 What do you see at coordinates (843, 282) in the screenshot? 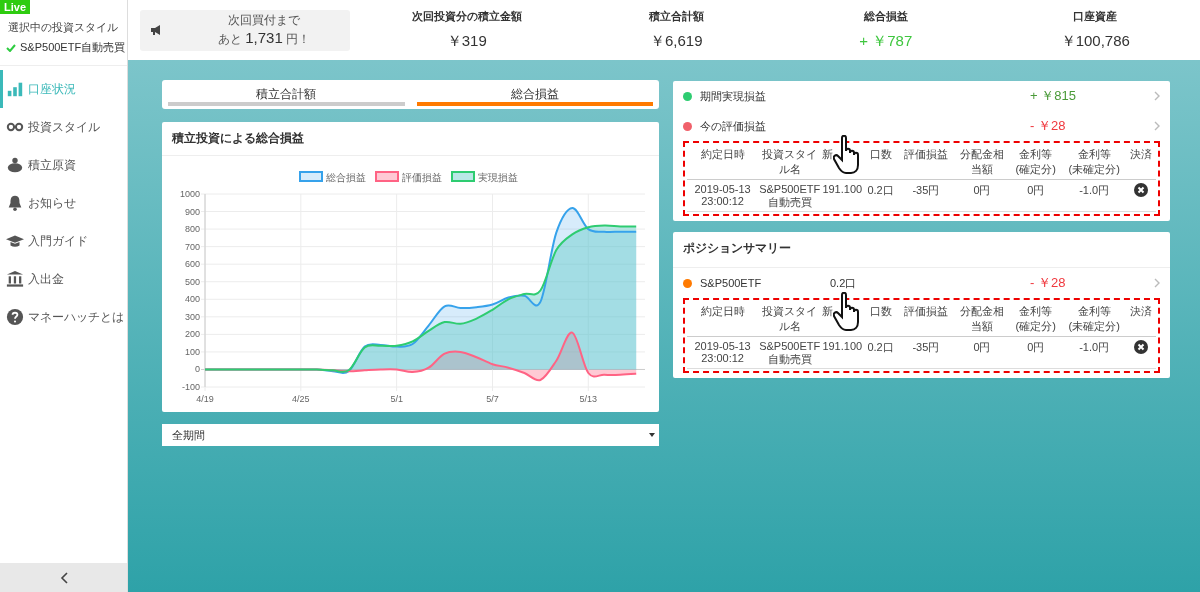
I see `quantity: 0.2口` at bounding box center [843, 282].